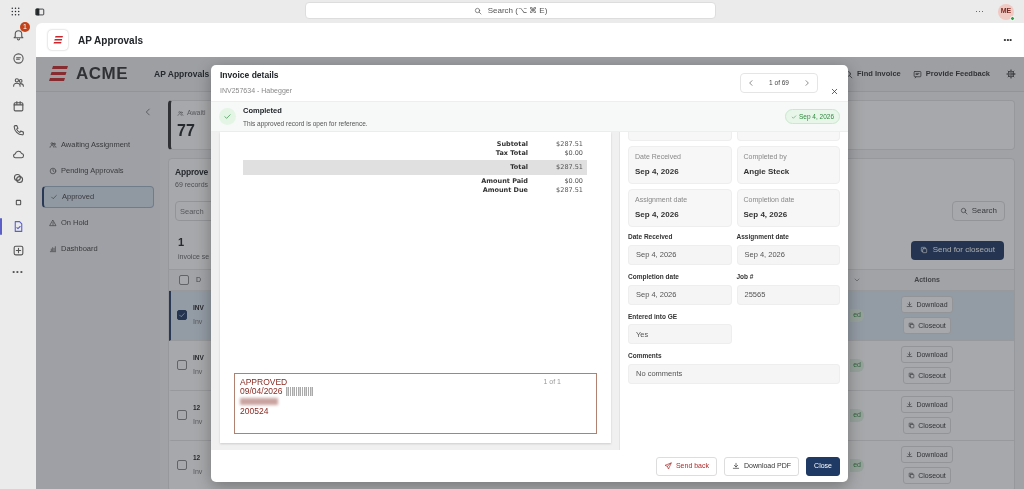 This screenshot has height=489, width=1024. Describe the element at coordinates (181, 243) in the screenshot. I see `selected-count: 1` at that location.